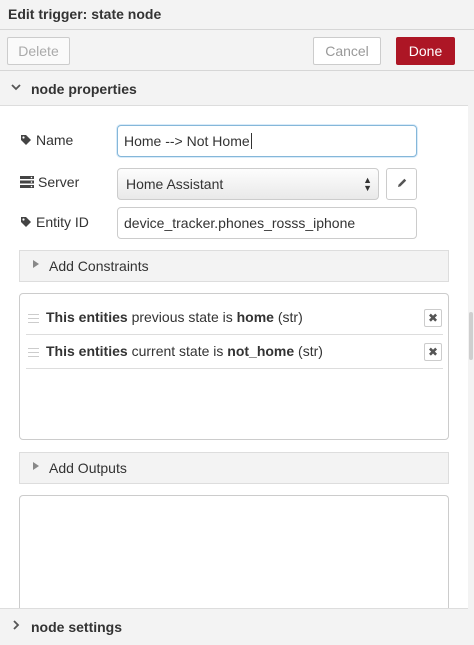  Describe the element at coordinates (99, 266) in the screenshot. I see `add-constraints-label: Add Constraints` at that location.